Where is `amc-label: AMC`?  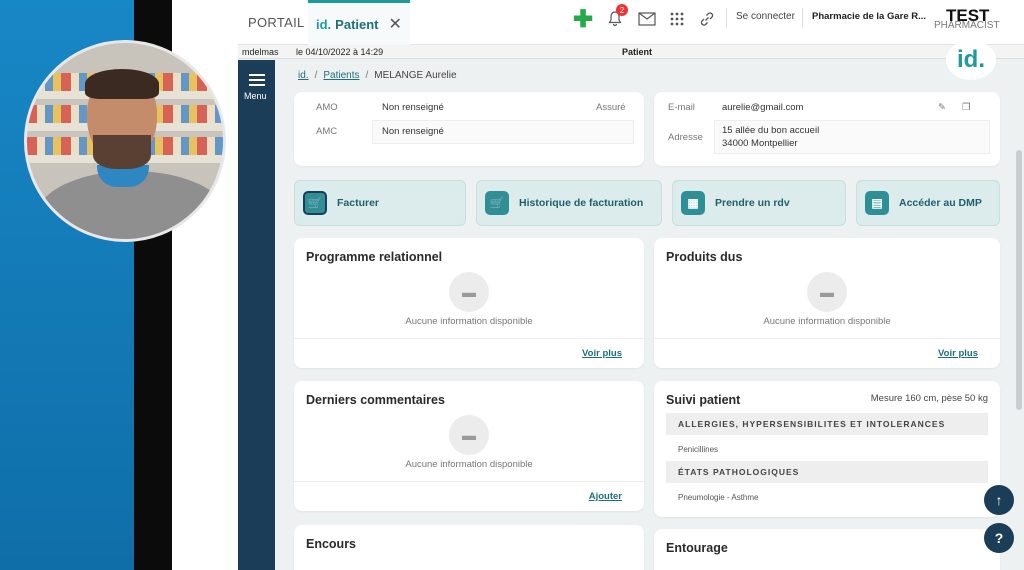
amc-label: AMC is located at coordinates (327, 131).